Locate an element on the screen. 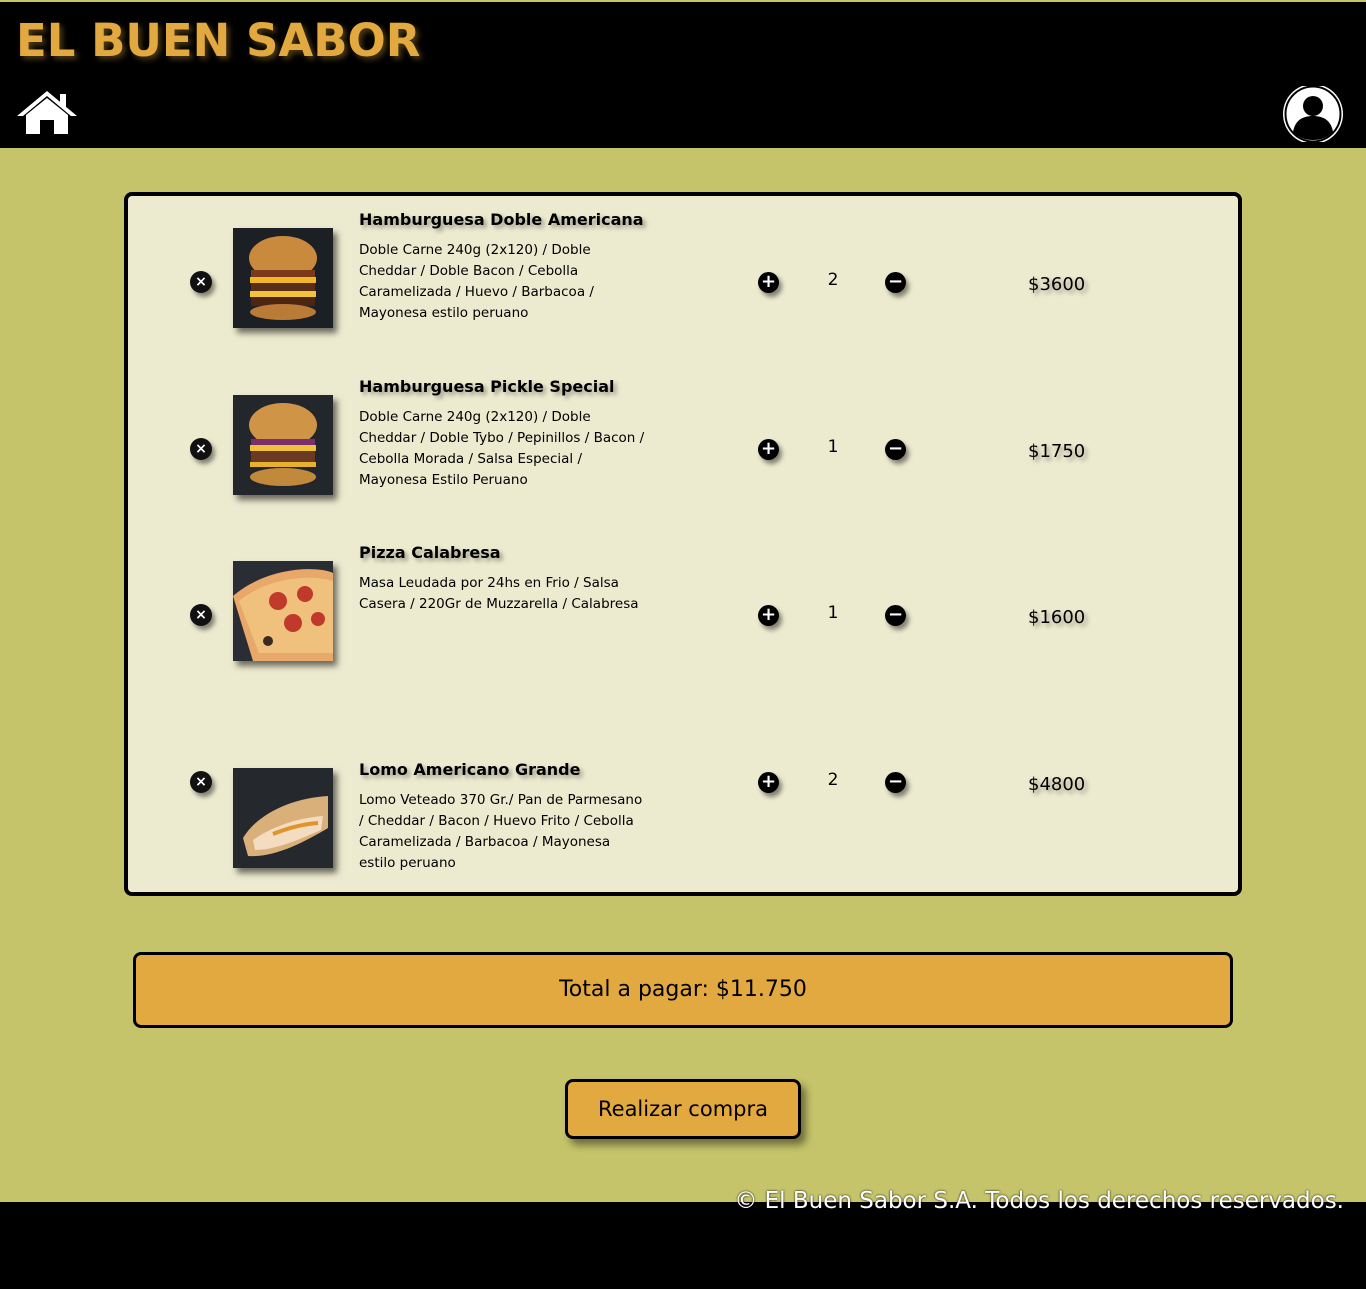 The image size is (1366, 1289). total-to-pay: Total a pagar: $11.750 is located at coordinates (683, 990).